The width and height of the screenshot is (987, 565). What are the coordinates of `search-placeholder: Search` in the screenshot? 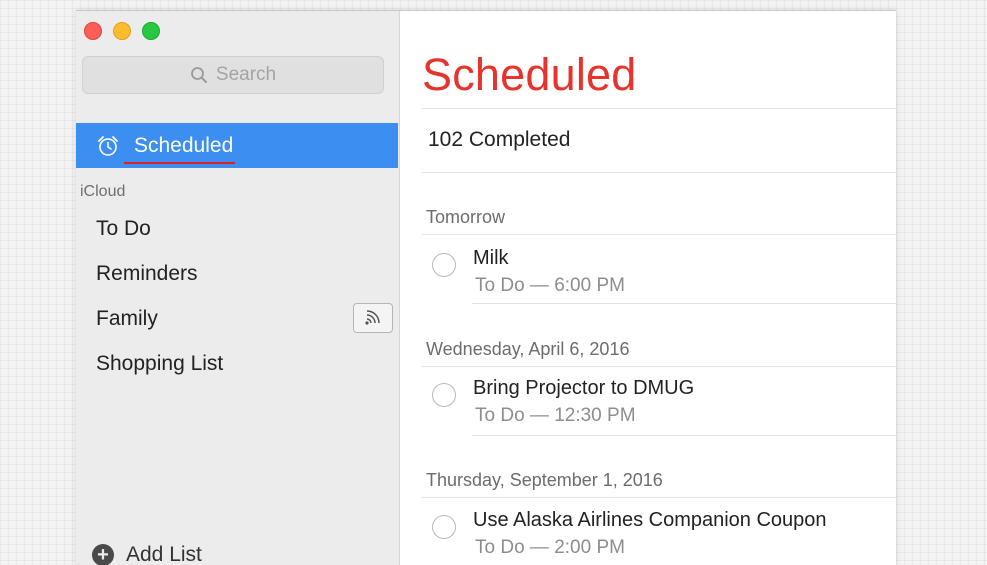 It's located at (246, 74).